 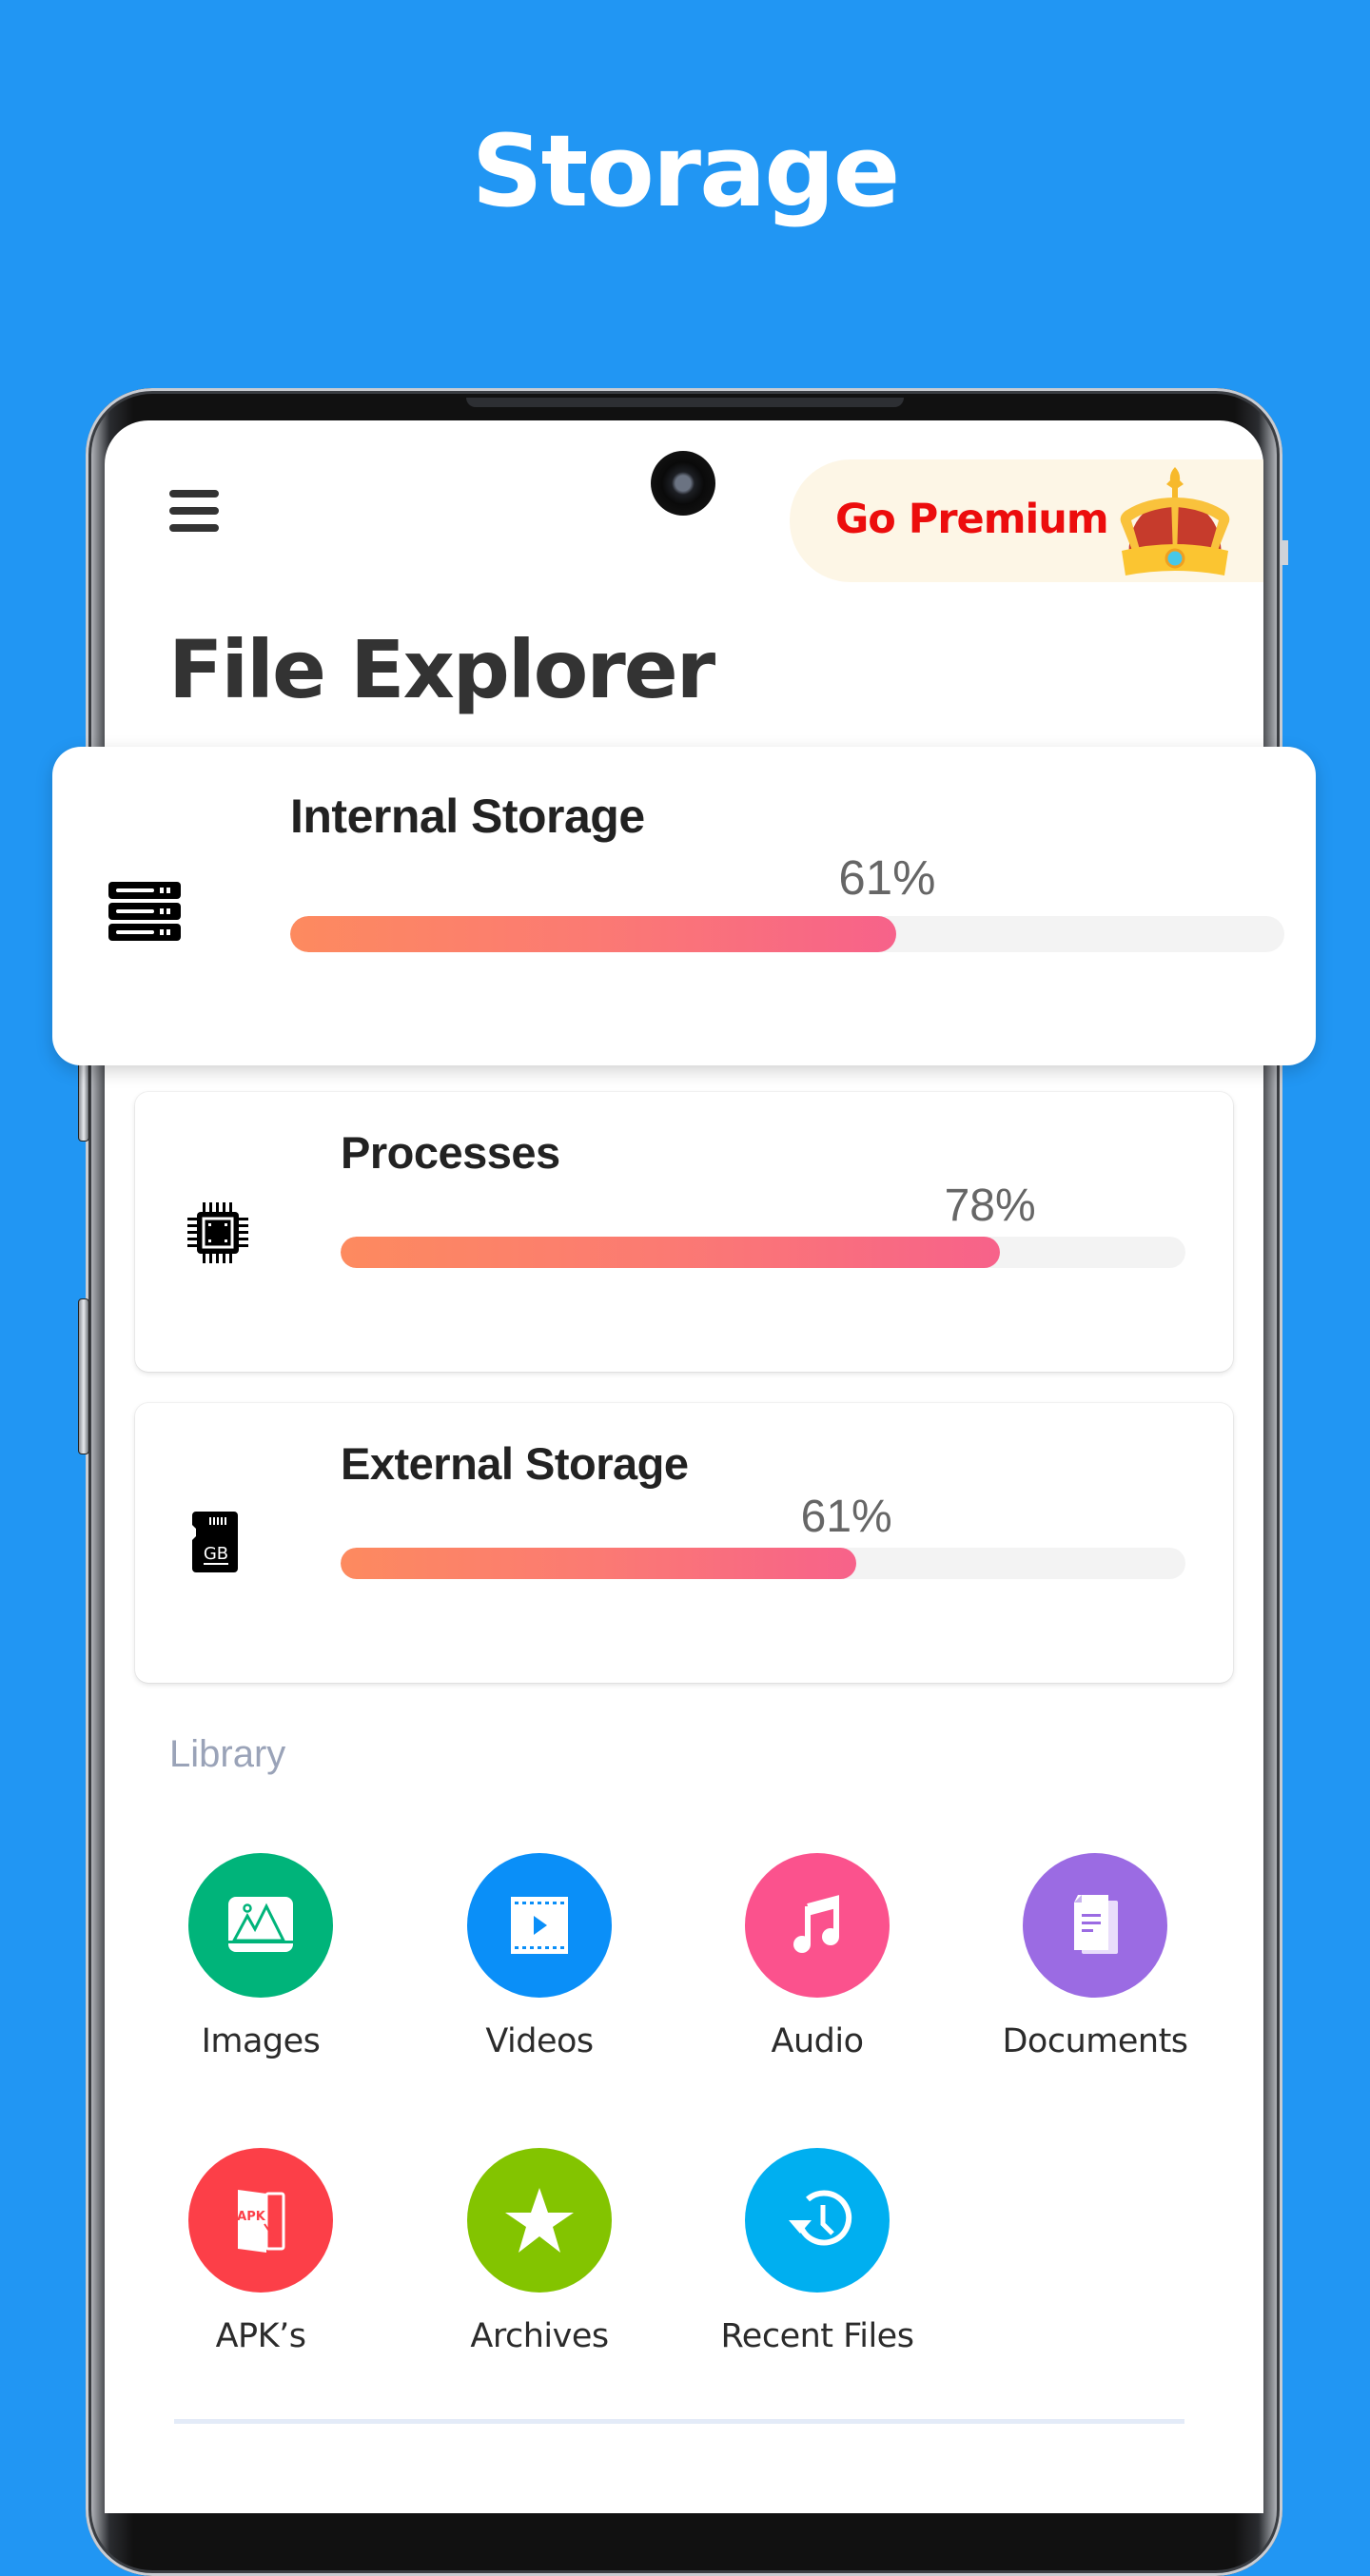 I want to click on library-item-label: Images, so click(x=261, y=2041).